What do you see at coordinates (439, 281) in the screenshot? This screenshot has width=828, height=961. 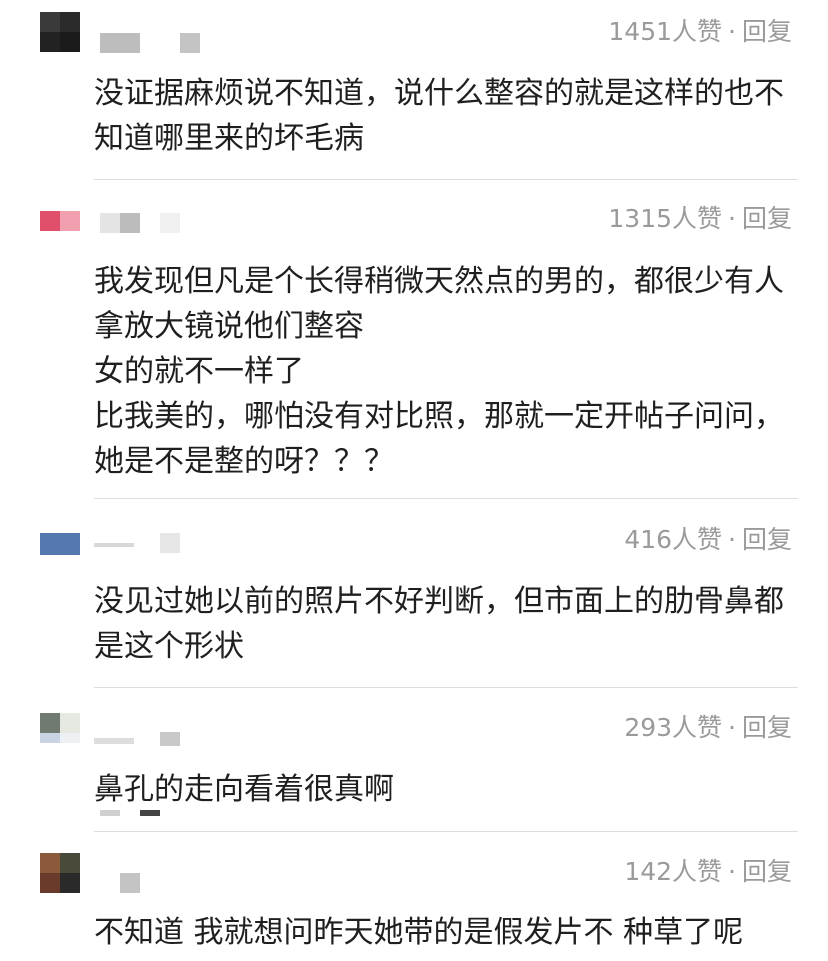 I see `comment-line: 我发现但凡是个长得稍微天然点的男的，都很少有人` at bounding box center [439, 281].